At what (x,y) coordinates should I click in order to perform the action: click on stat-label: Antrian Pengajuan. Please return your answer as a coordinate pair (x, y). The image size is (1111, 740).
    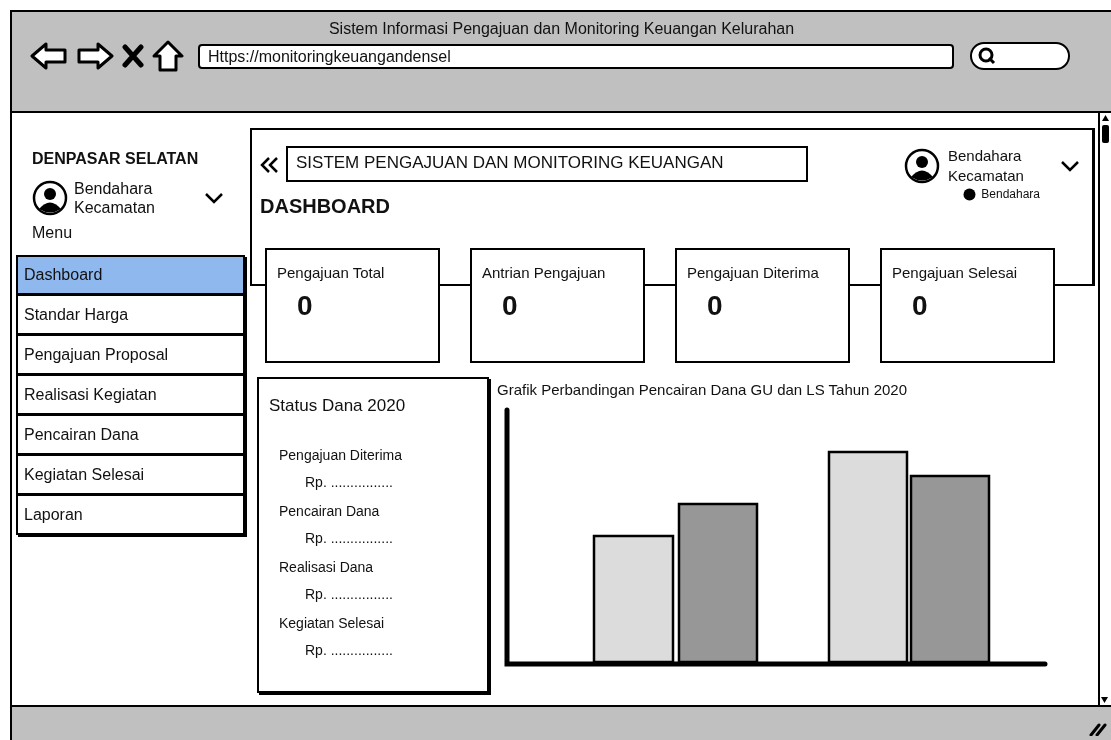
    Looking at the image, I should click on (544, 273).